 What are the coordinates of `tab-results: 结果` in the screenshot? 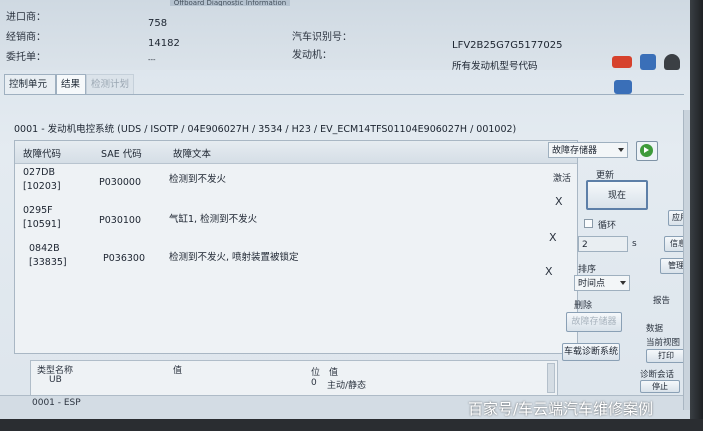 It's located at (71, 84).